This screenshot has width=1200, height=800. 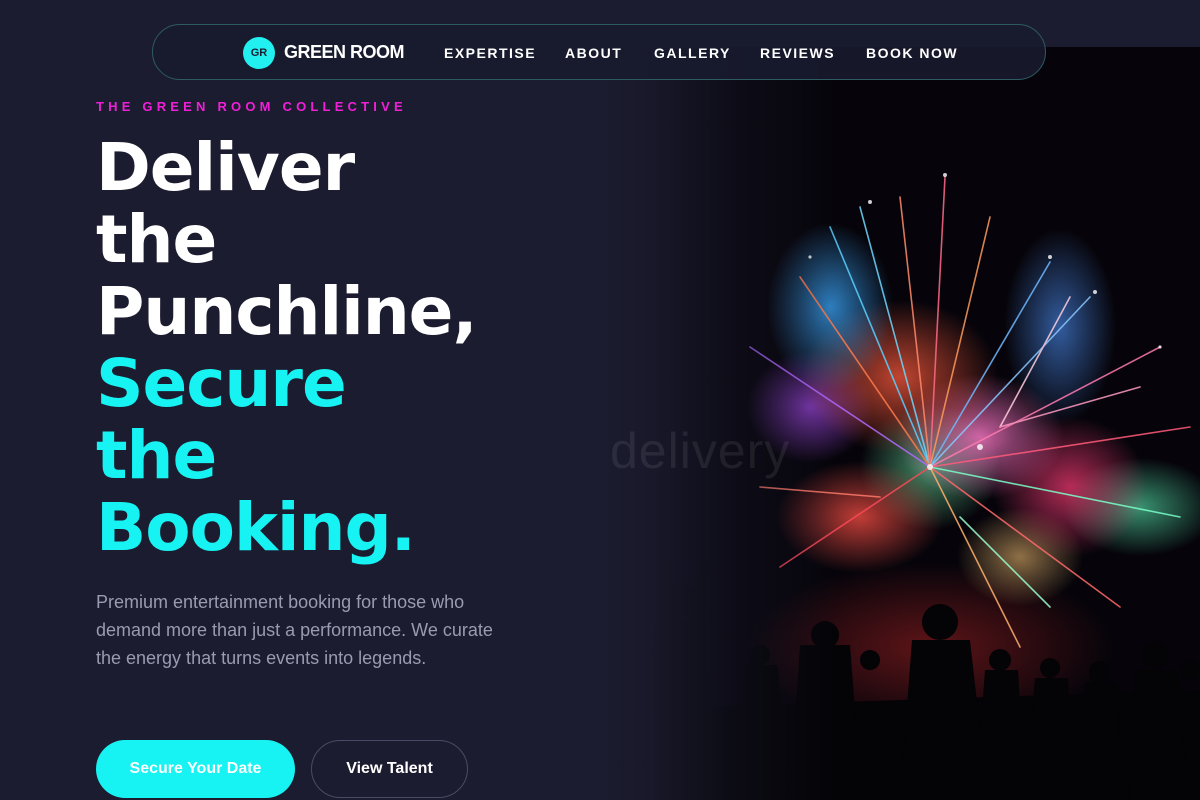 What do you see at coordinates (251, 106) in the screenshot?
I see `hero-eyebrow: THE GREEN ROOM COLLECTIVE` at bounding box center [251, 106].